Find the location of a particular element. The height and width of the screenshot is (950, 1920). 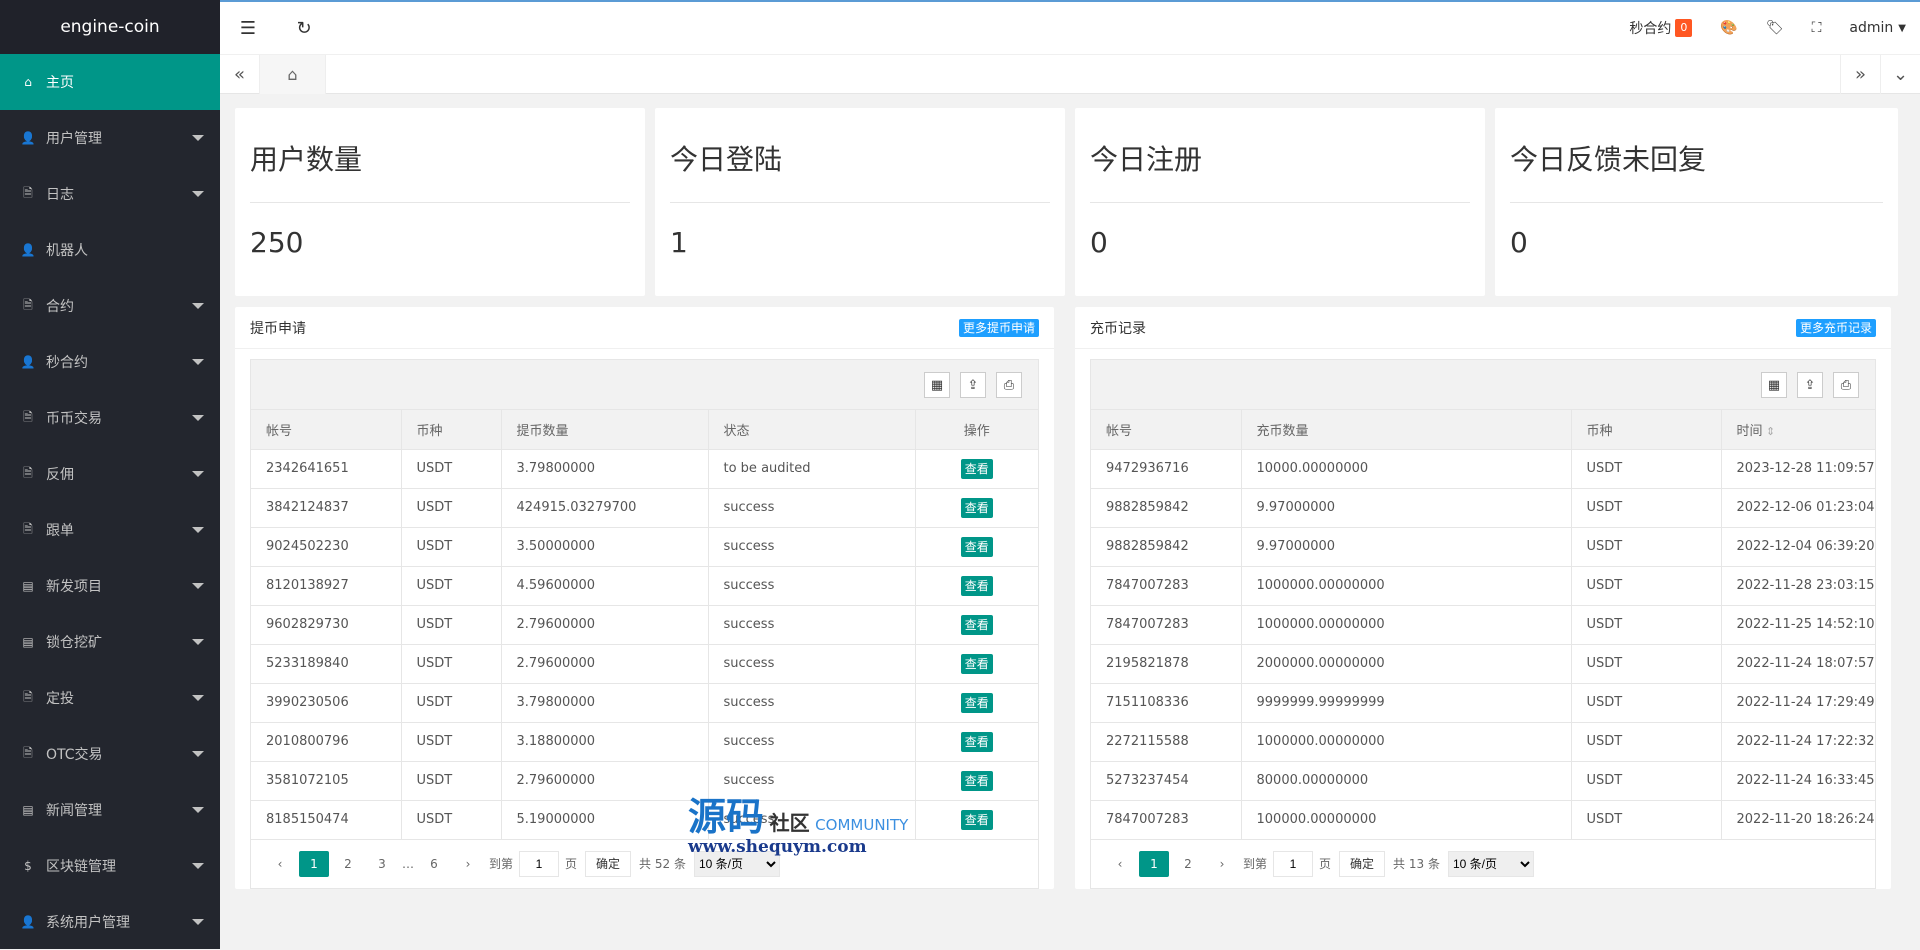

sidebar-item: ⌂ 主页 is located at coordinates (110, 82).